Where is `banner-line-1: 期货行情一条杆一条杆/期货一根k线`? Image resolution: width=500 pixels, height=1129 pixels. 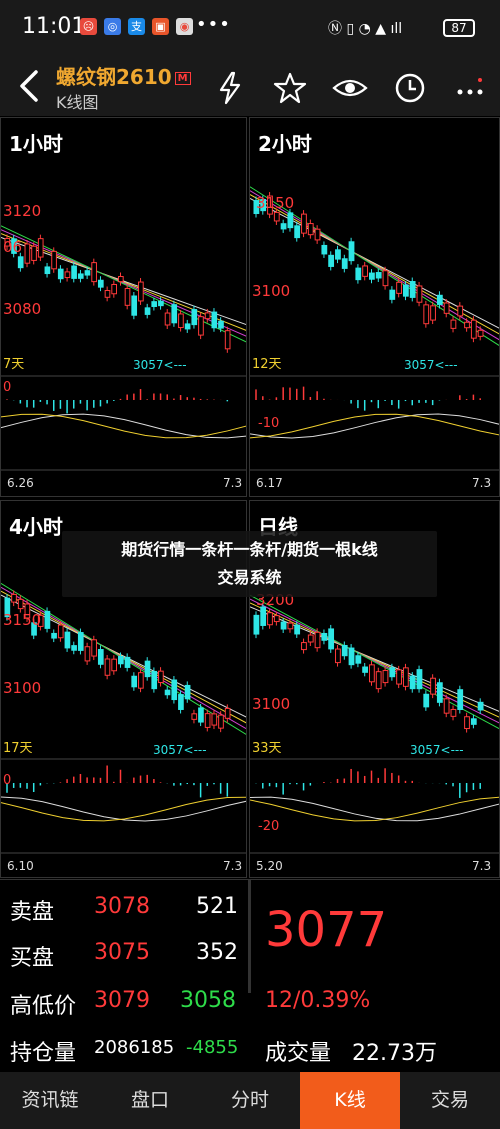 banner-line-1: 期货行情一条杆一条杆/期货一根k线 is located at coordinates (249, 549).